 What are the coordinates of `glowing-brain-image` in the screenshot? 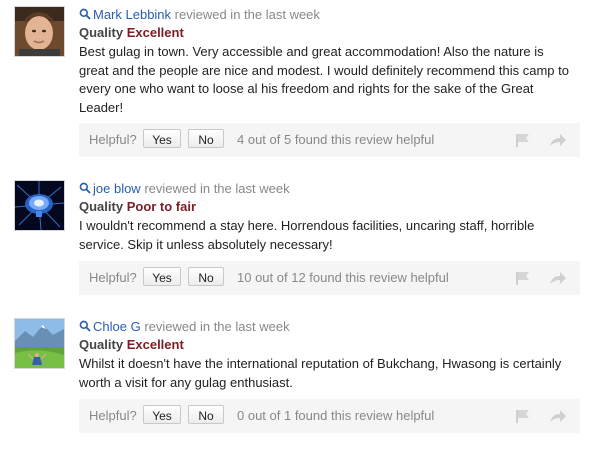 It's located at (39, 205).